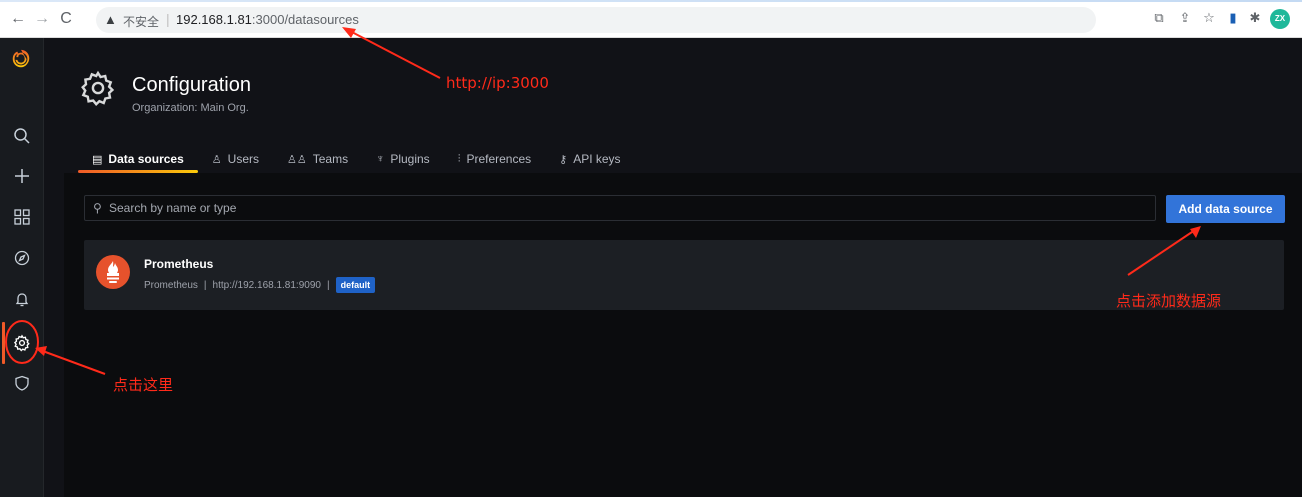  What do you see at coordinates (97, 208) in the screenshot?
I see `search-icon: ⚲` at bounding box center [97, 208].